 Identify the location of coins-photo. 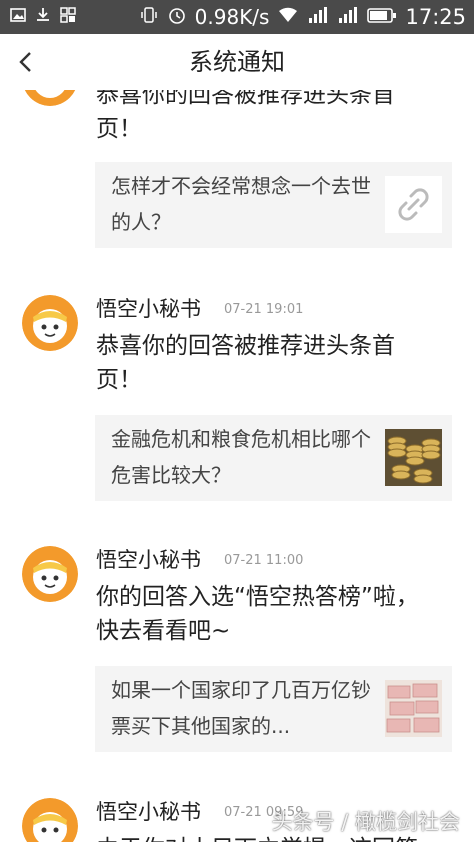
(413, 457).